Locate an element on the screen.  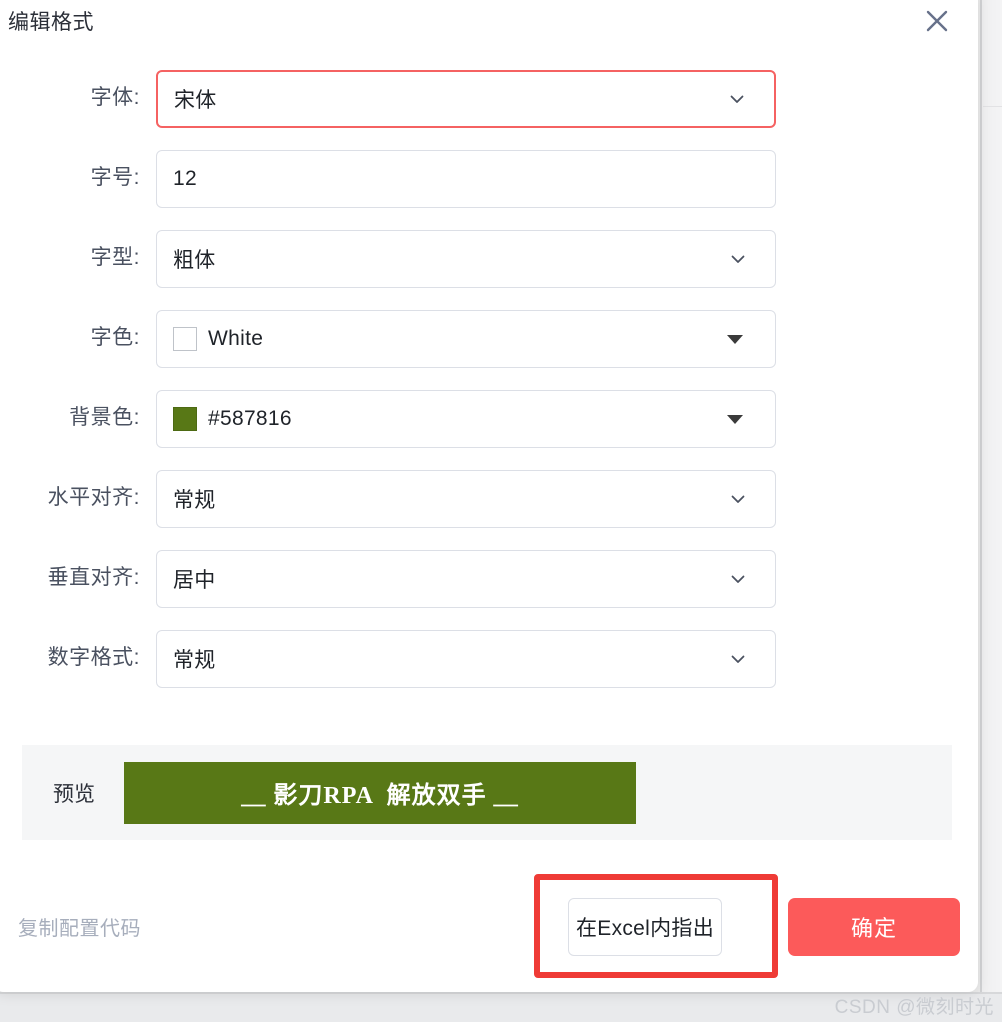
form-row-font-size: 字号: 12 is located at coordinates (489, 190).